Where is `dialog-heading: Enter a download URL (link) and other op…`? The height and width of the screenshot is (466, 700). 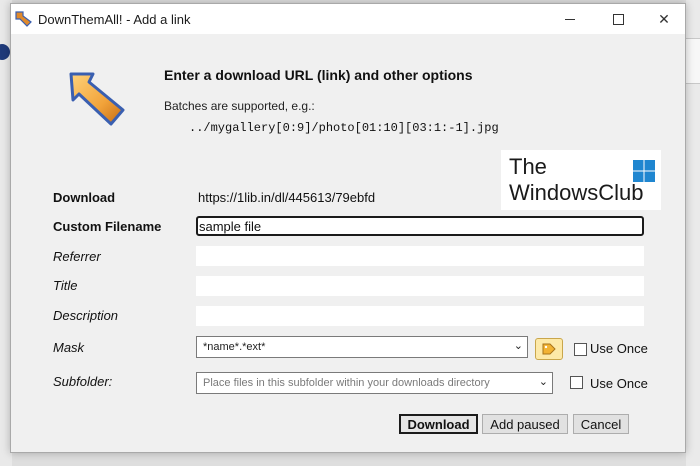 dialog-heading: Enter a download URL (link) and other op… is located at coordinates (318, 75).